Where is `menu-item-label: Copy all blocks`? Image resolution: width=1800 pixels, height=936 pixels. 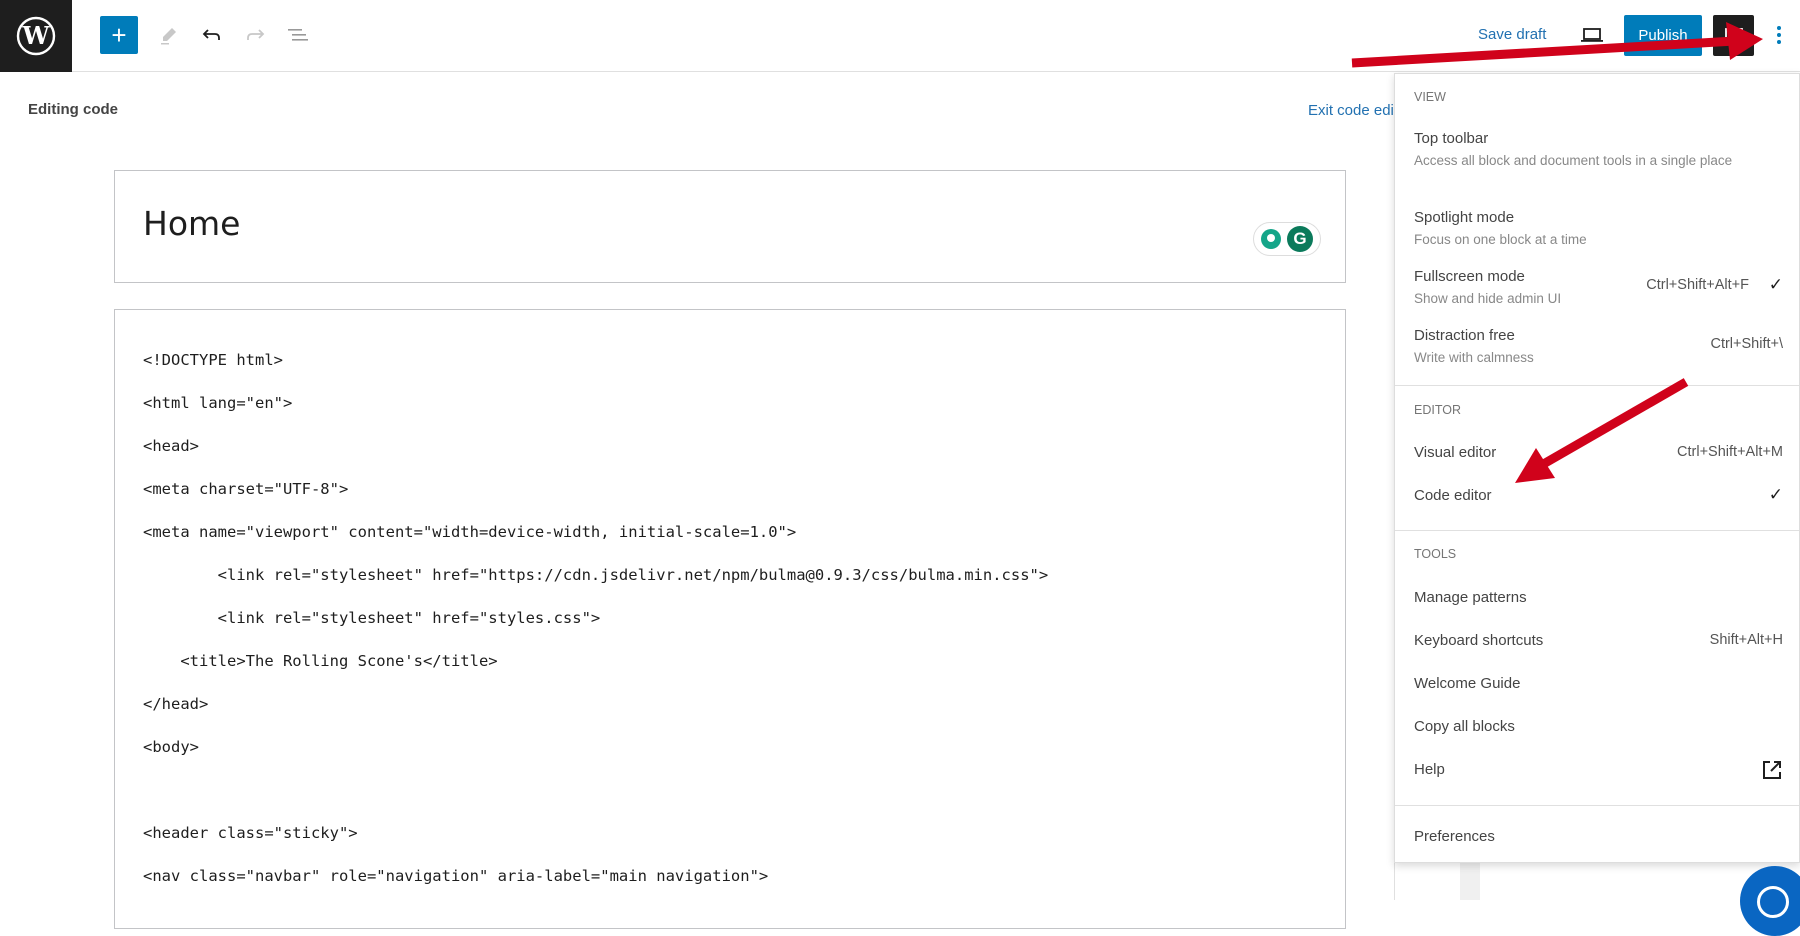 menu-item-label: Copy all blocks is located at coordinates (1464, 726).